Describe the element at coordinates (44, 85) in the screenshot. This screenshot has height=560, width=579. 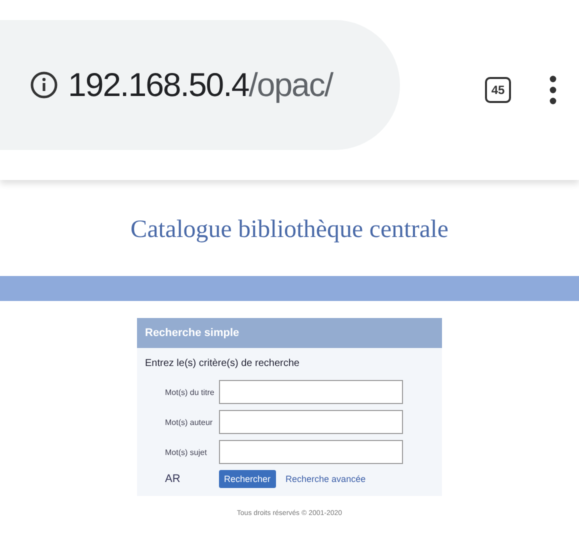
I see `info-icon` at that location.